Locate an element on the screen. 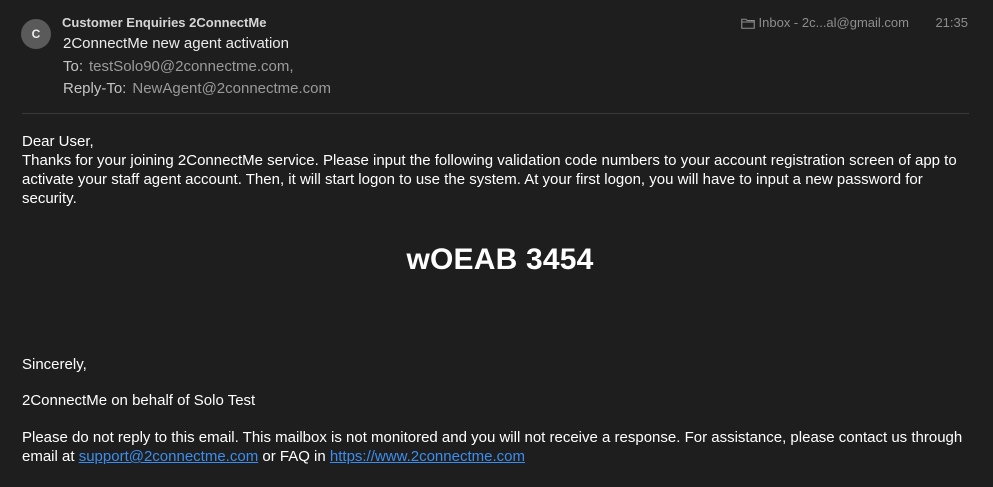 The width and height of the screenshot is (993, 487). sender-avatar: C is located at coordinates (36, 34).